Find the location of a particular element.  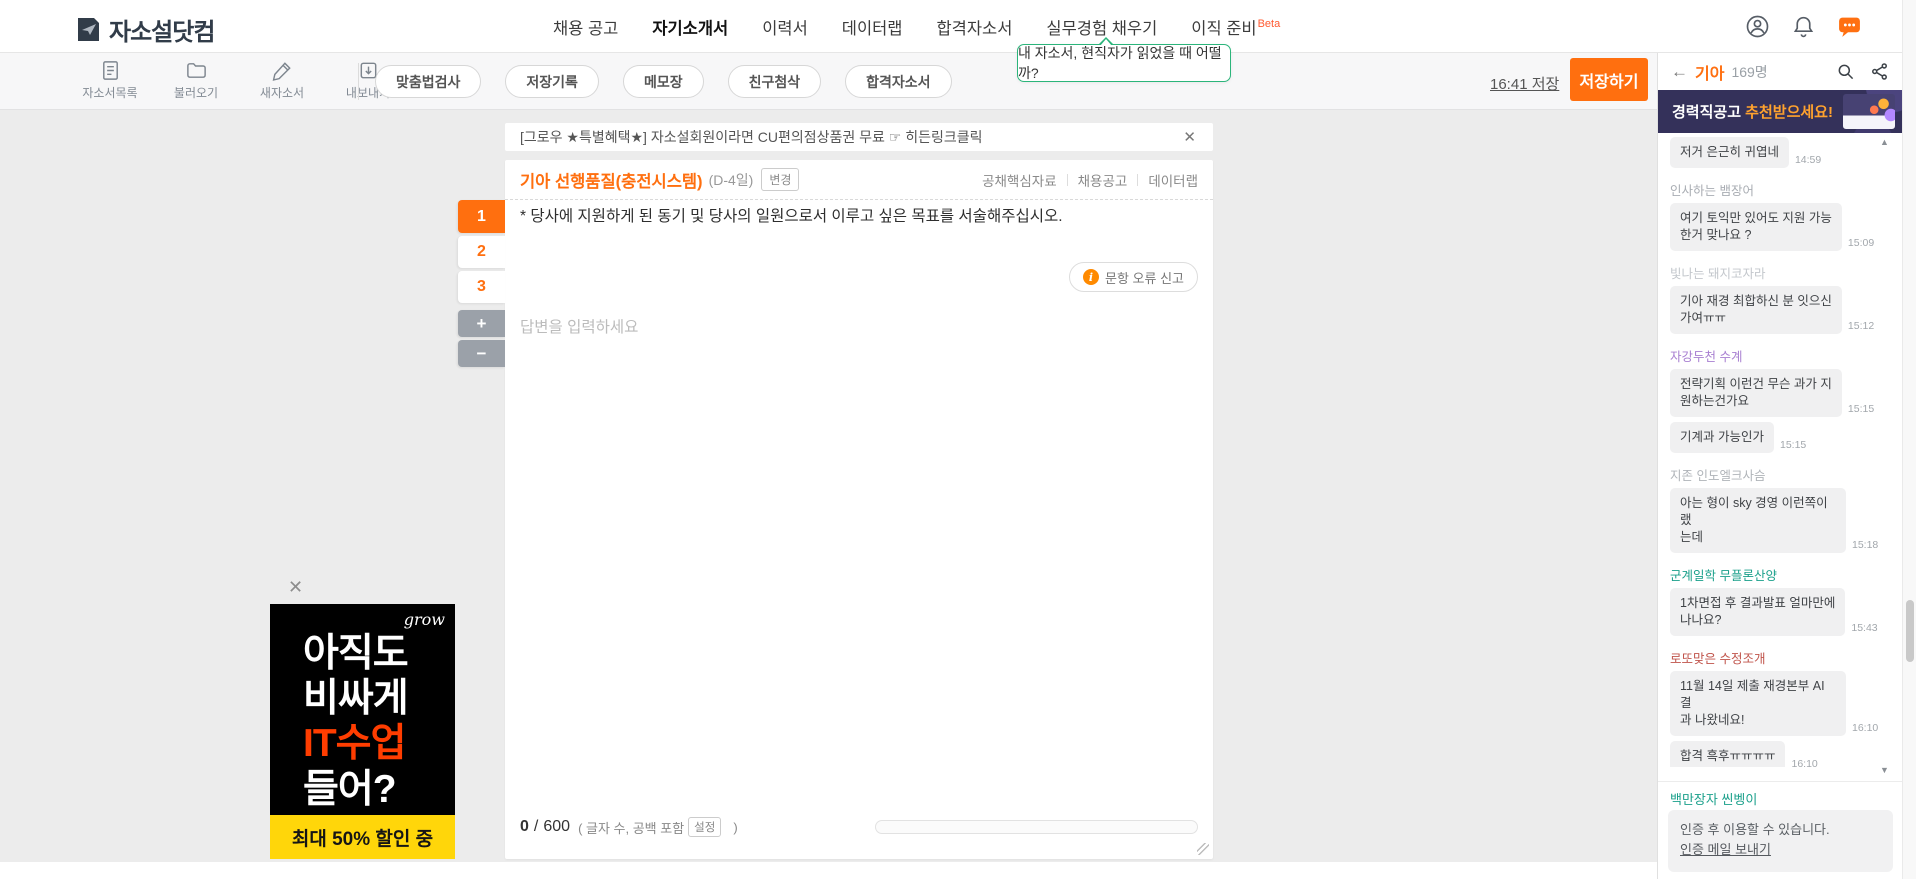

search-icon is located at coordinates (1845, 71).